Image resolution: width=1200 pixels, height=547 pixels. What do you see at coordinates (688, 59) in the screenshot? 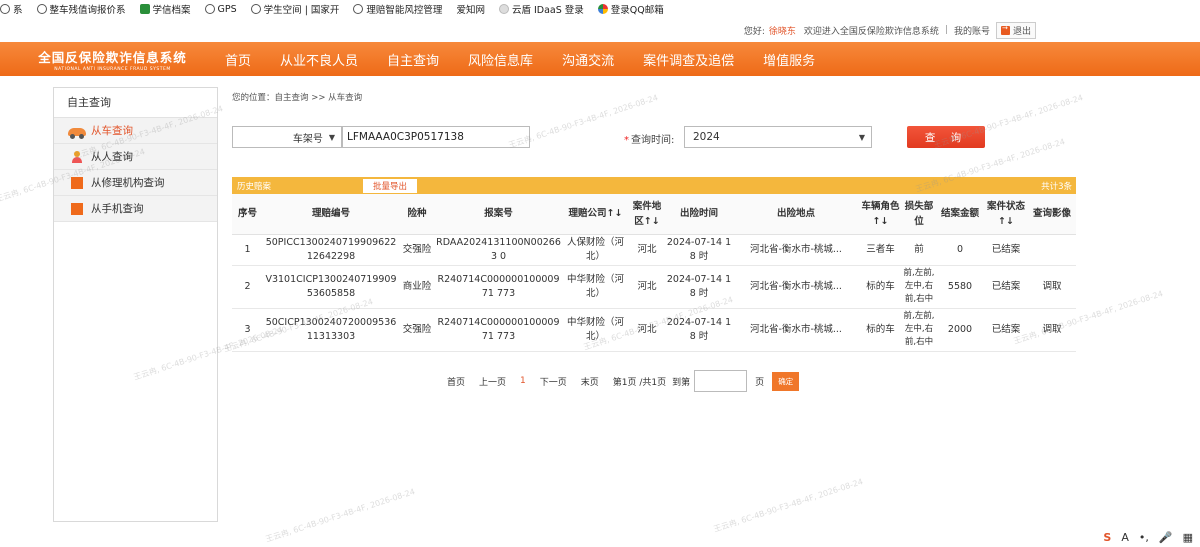
I see `nav-case-investigation: 案件调查及追偿` at bounding box center [688, 59].